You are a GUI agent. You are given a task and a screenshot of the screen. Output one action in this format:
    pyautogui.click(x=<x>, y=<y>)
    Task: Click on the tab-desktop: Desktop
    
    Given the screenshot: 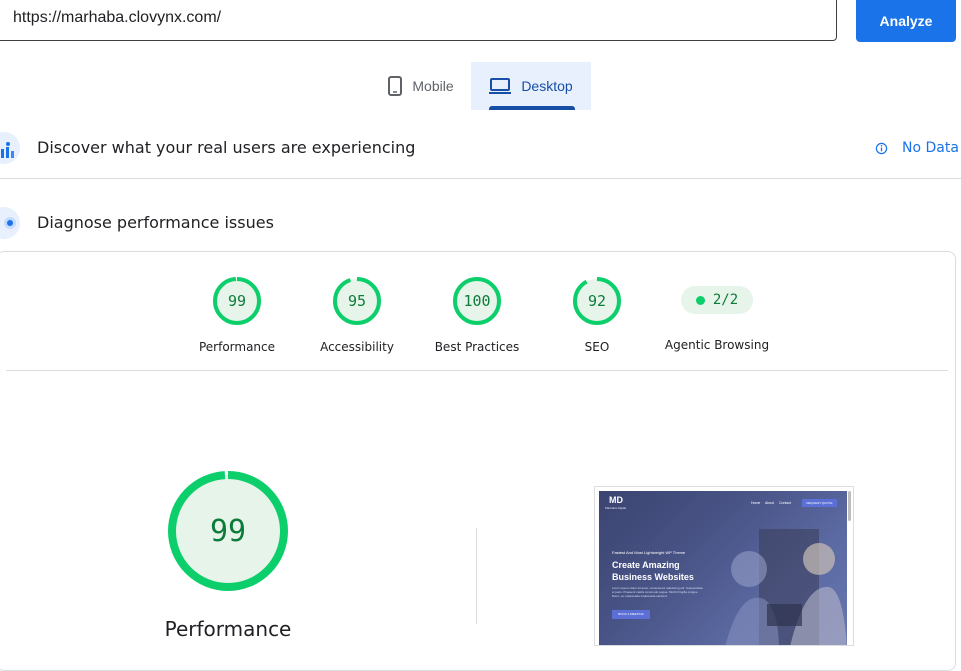 What is the action you would take?
    pyautogui.click(x=531, y=86)
    